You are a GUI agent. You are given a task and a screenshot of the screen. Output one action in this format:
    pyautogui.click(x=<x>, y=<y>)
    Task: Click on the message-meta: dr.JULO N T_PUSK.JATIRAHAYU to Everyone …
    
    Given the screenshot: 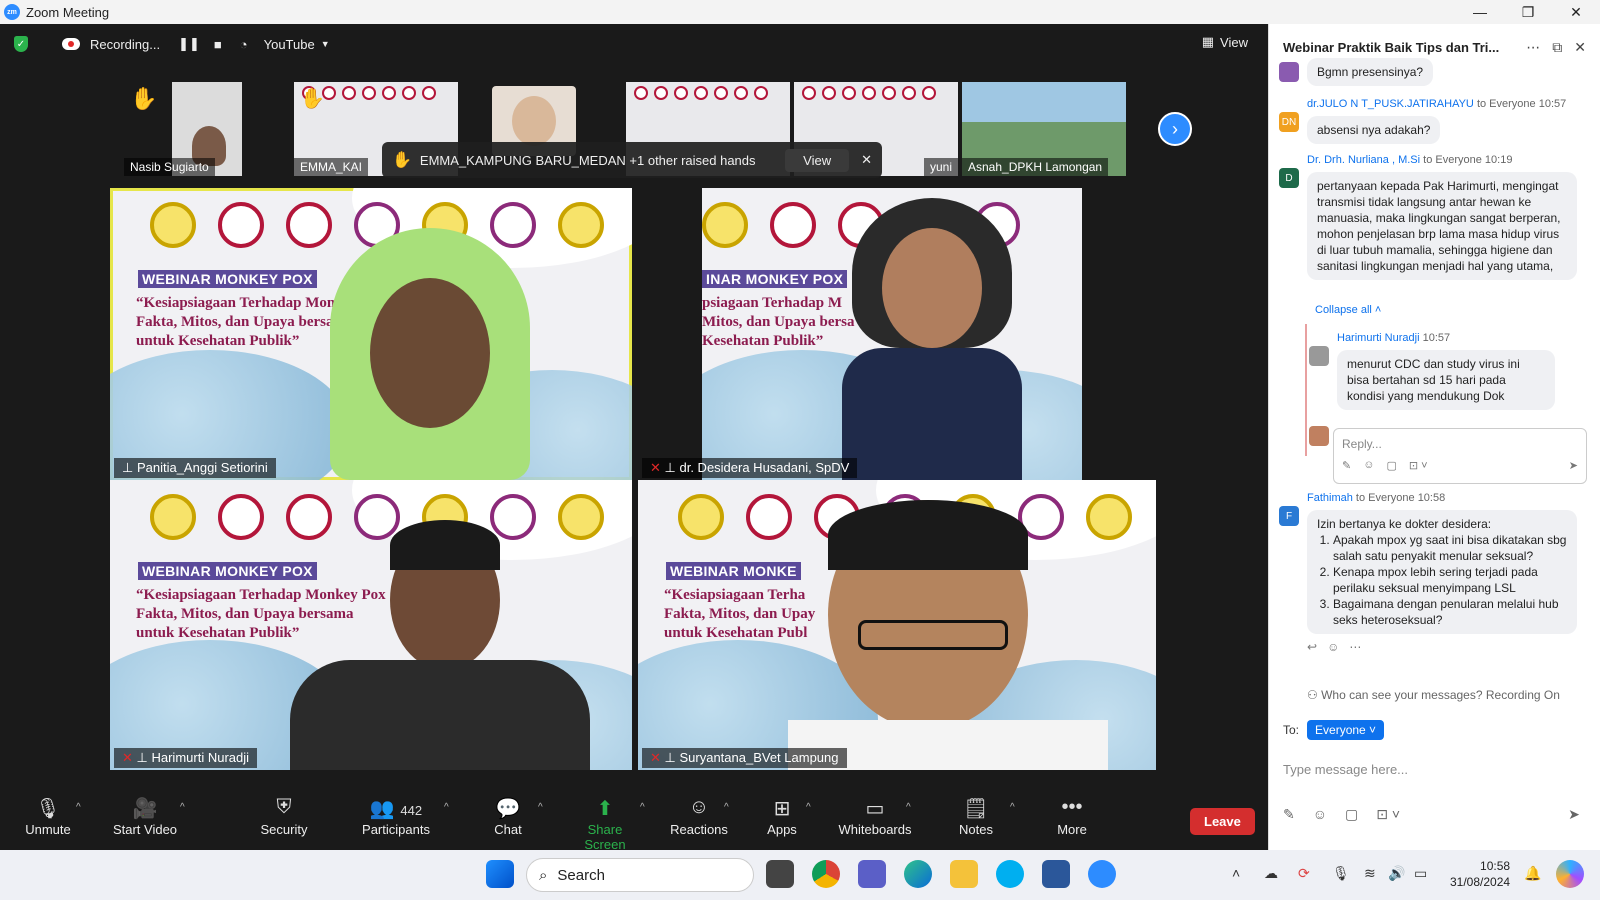 What is the action you would take?
    pyautogui.click(x=1437, y=104)
    